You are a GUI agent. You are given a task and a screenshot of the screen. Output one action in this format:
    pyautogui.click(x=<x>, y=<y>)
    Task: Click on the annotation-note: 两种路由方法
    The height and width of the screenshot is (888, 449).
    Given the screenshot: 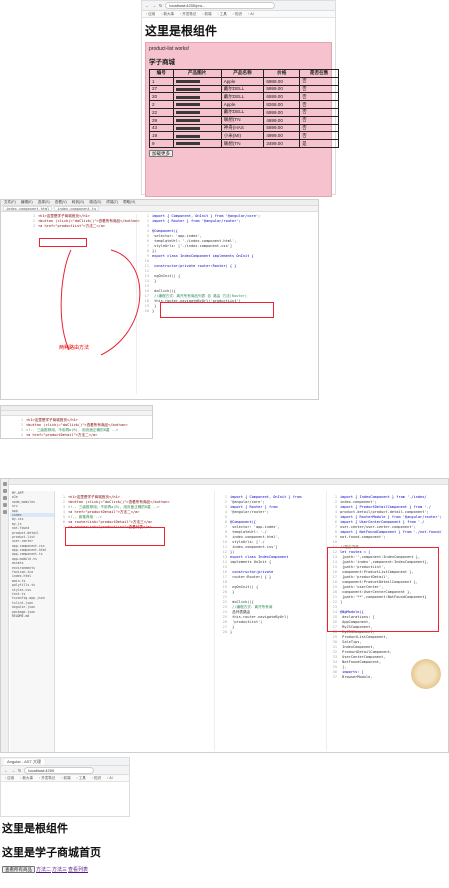 What is the action you would take?
    pyautogui.click(x=74, y=348)
    